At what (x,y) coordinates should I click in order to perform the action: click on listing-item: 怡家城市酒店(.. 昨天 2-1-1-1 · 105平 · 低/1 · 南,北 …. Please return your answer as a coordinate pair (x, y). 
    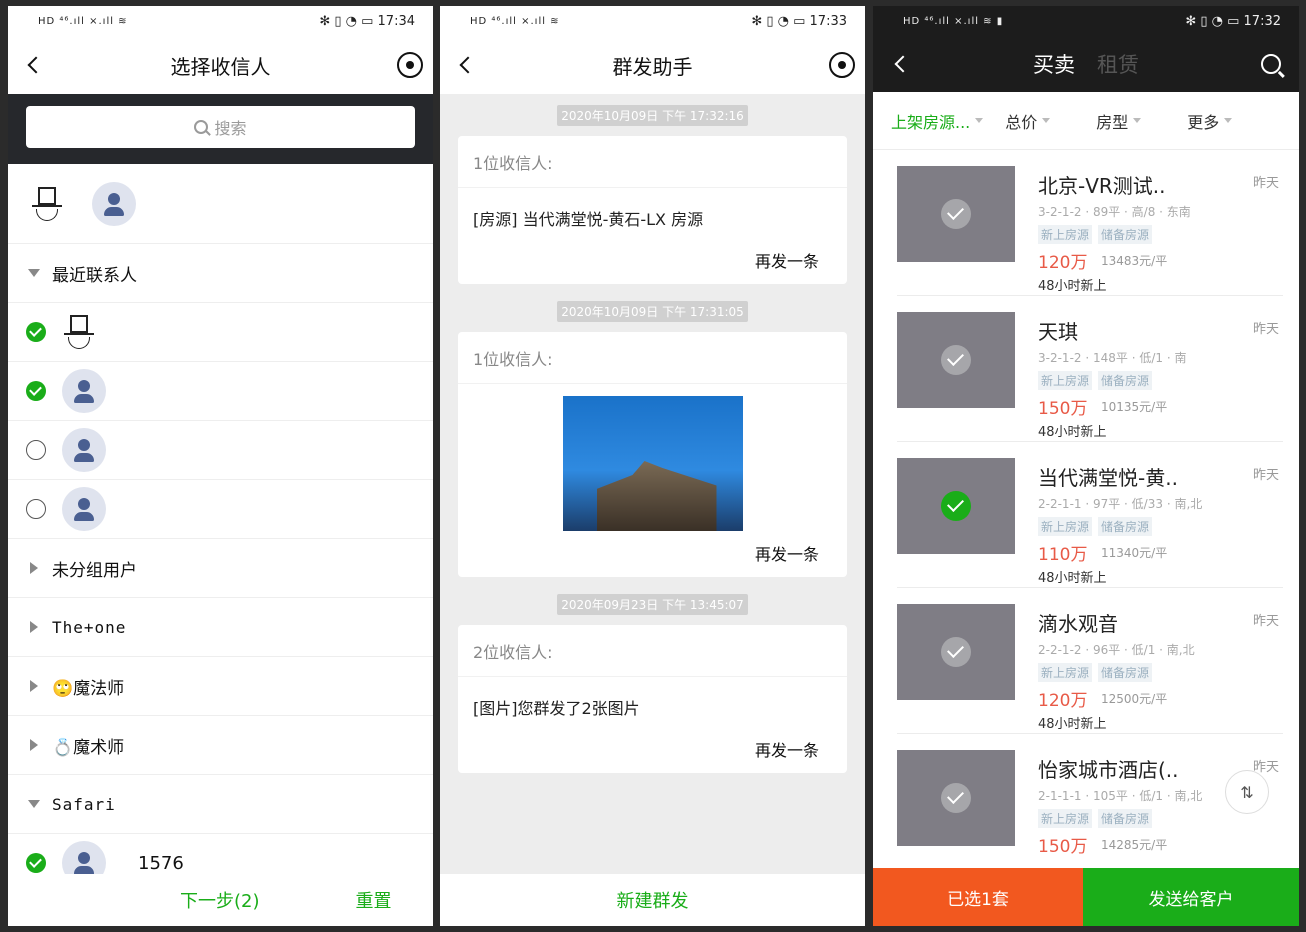
    Looking at the image, I should click on (1090, 802).